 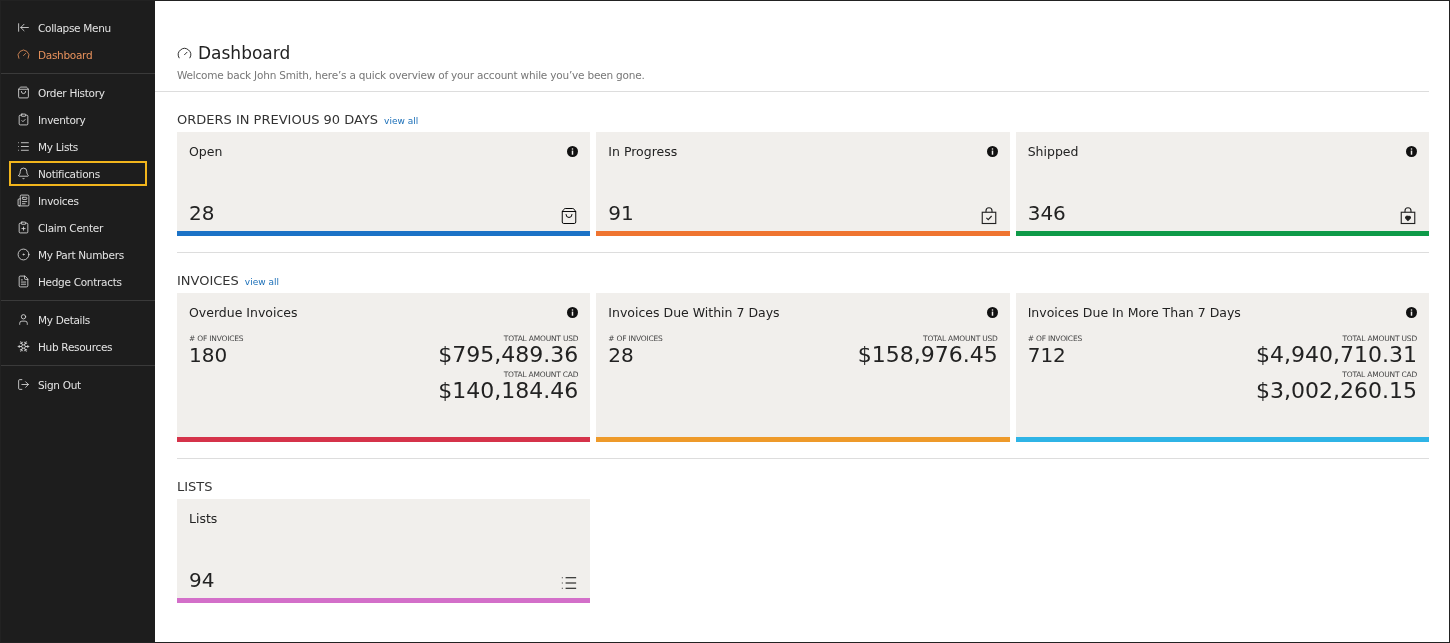 I want to click on card-title: Invoices Due Within 7 Days, so click(x=694, y=312).